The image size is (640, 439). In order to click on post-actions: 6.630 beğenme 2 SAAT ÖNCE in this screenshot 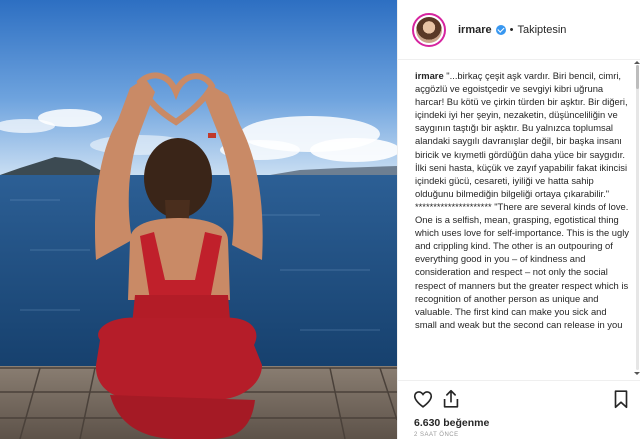, I will do `click(519, 409)`.